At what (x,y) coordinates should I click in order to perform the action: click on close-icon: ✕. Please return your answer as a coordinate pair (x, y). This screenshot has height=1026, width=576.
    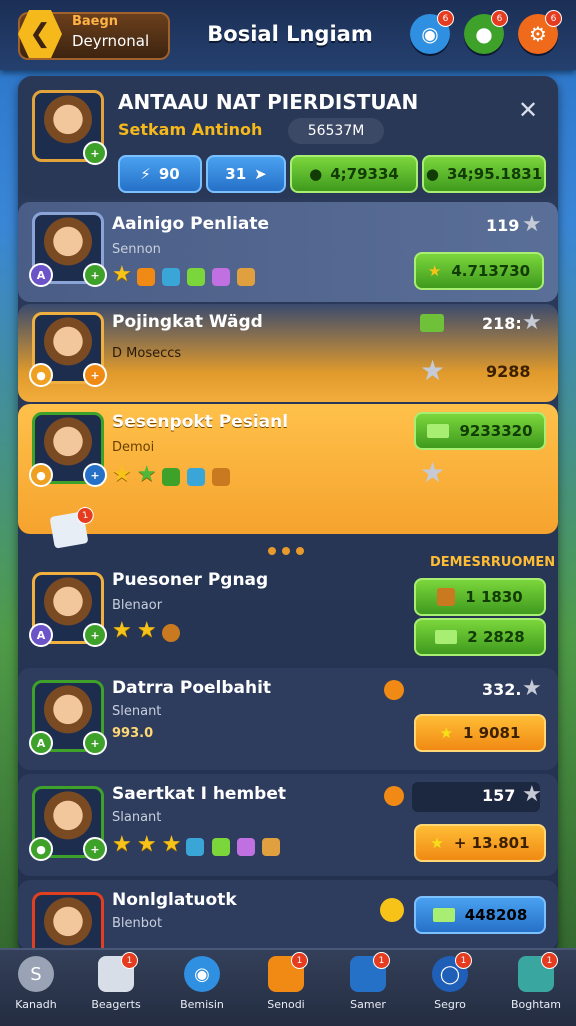
    Looking at the image, I should click on (528, 110).